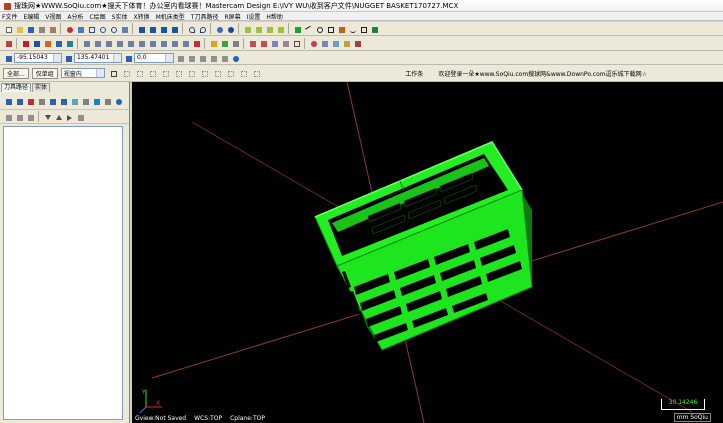  What do you see at coordinates (52, 29) in the screenshot?
I see `zip-icon` at bounding box center [52, 29].